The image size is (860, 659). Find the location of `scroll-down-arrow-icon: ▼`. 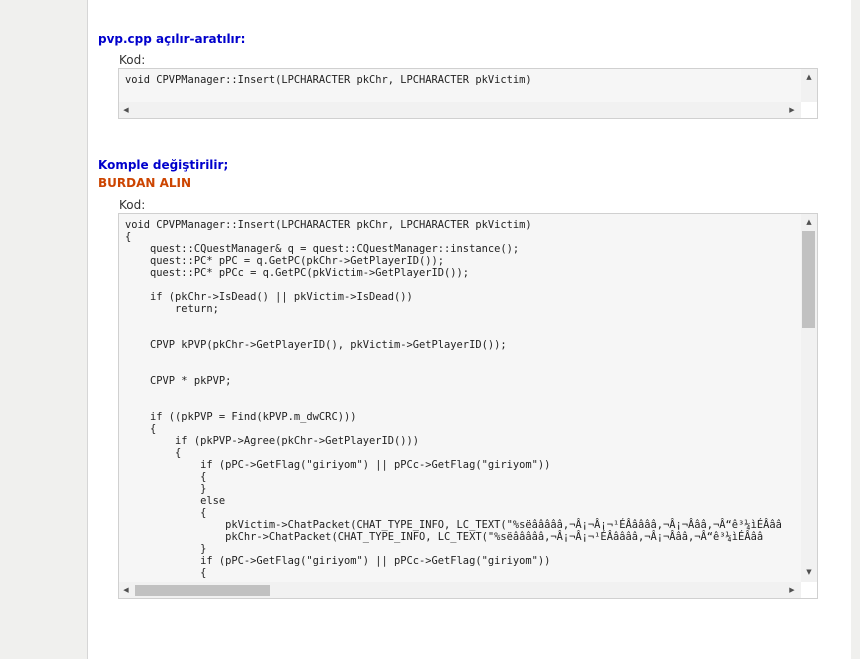

scroll-down-arrow-icon: ▼ is located at coordinates (809, 572).